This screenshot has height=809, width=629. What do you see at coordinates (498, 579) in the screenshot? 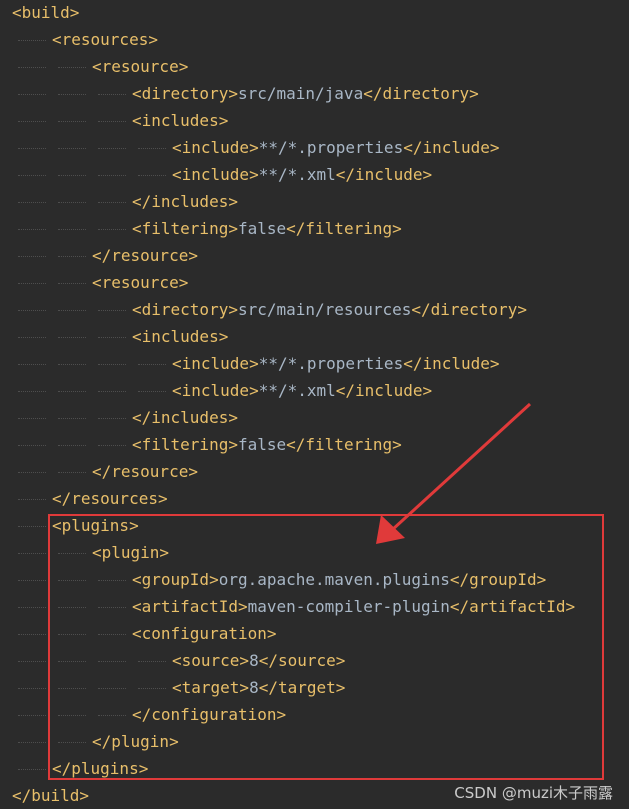
I see `xml-close-tag: </groupId>` at bounding box center [498, 579].